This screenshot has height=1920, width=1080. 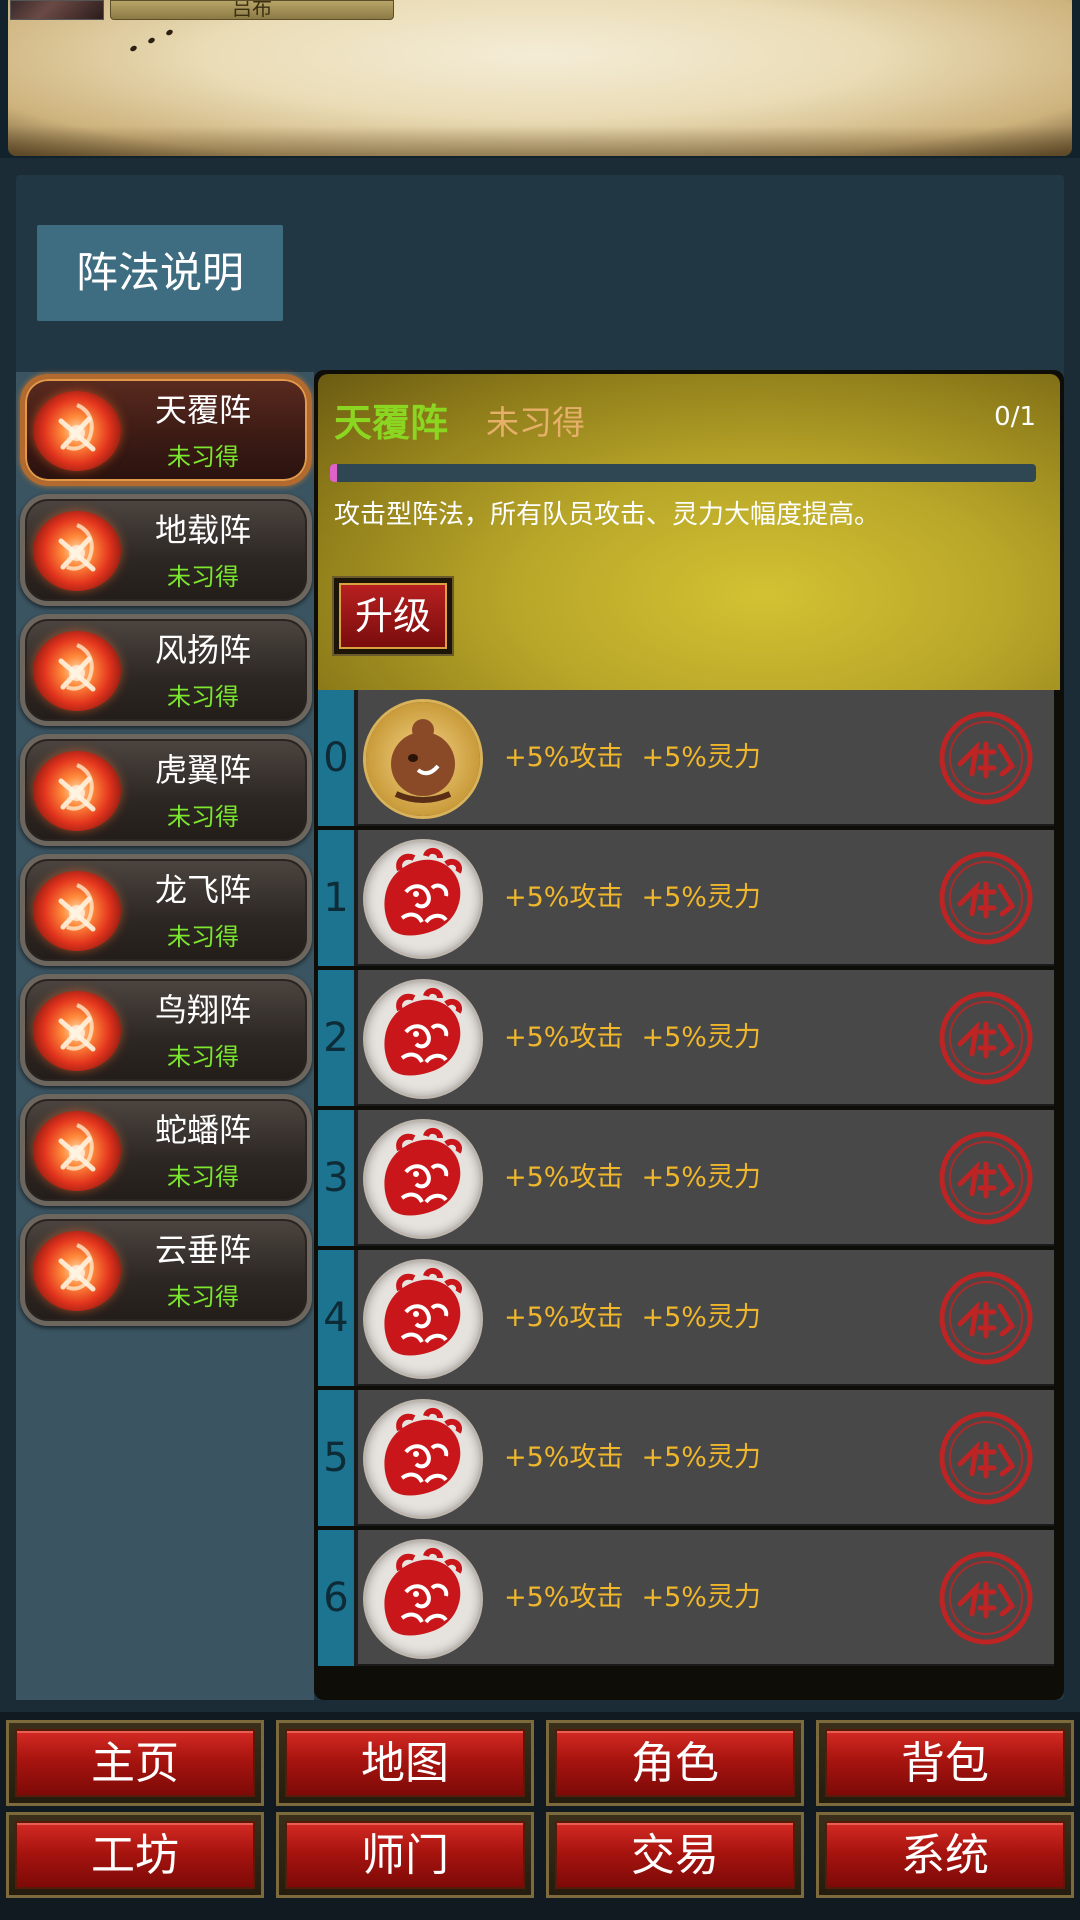 I want to click on top-banner: 吕布, so click(x=540, y=79).